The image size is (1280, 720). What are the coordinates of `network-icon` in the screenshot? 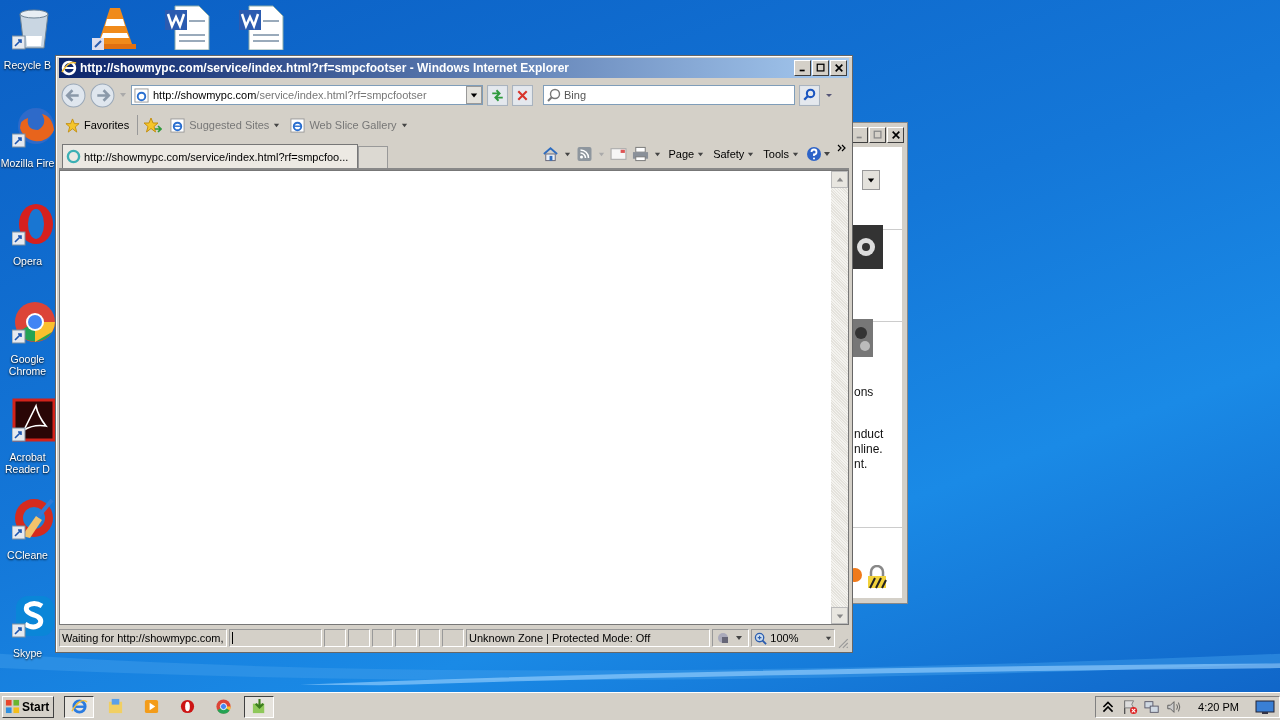 It's located at (1152, 706).